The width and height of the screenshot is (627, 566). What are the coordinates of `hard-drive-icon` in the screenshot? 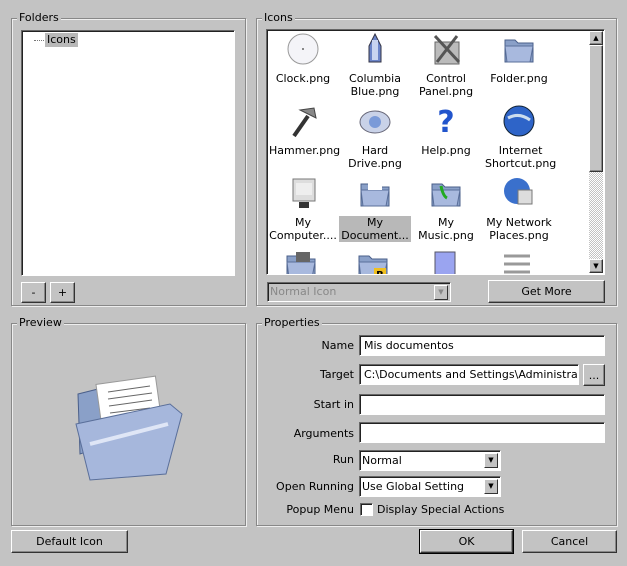 It's located at (375, 122).